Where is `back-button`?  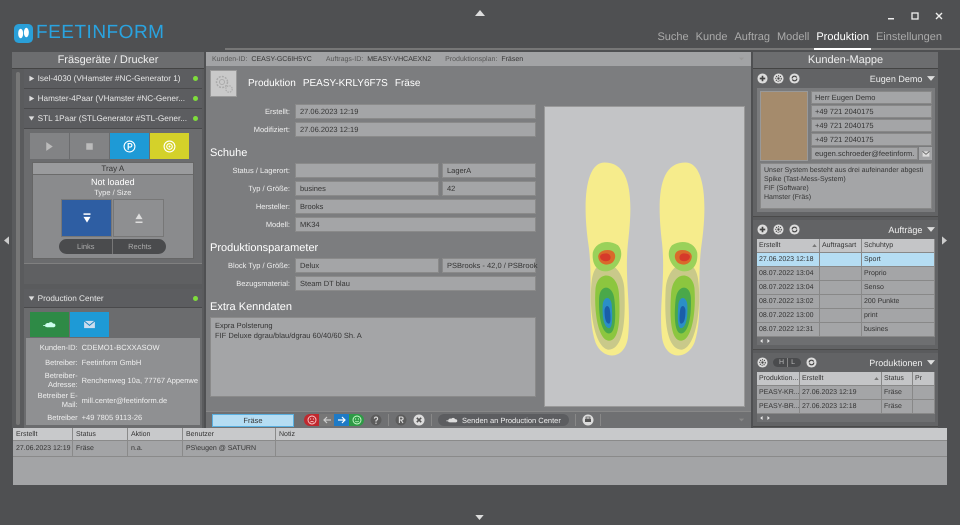 back-button is located at coordinates (326, 420).